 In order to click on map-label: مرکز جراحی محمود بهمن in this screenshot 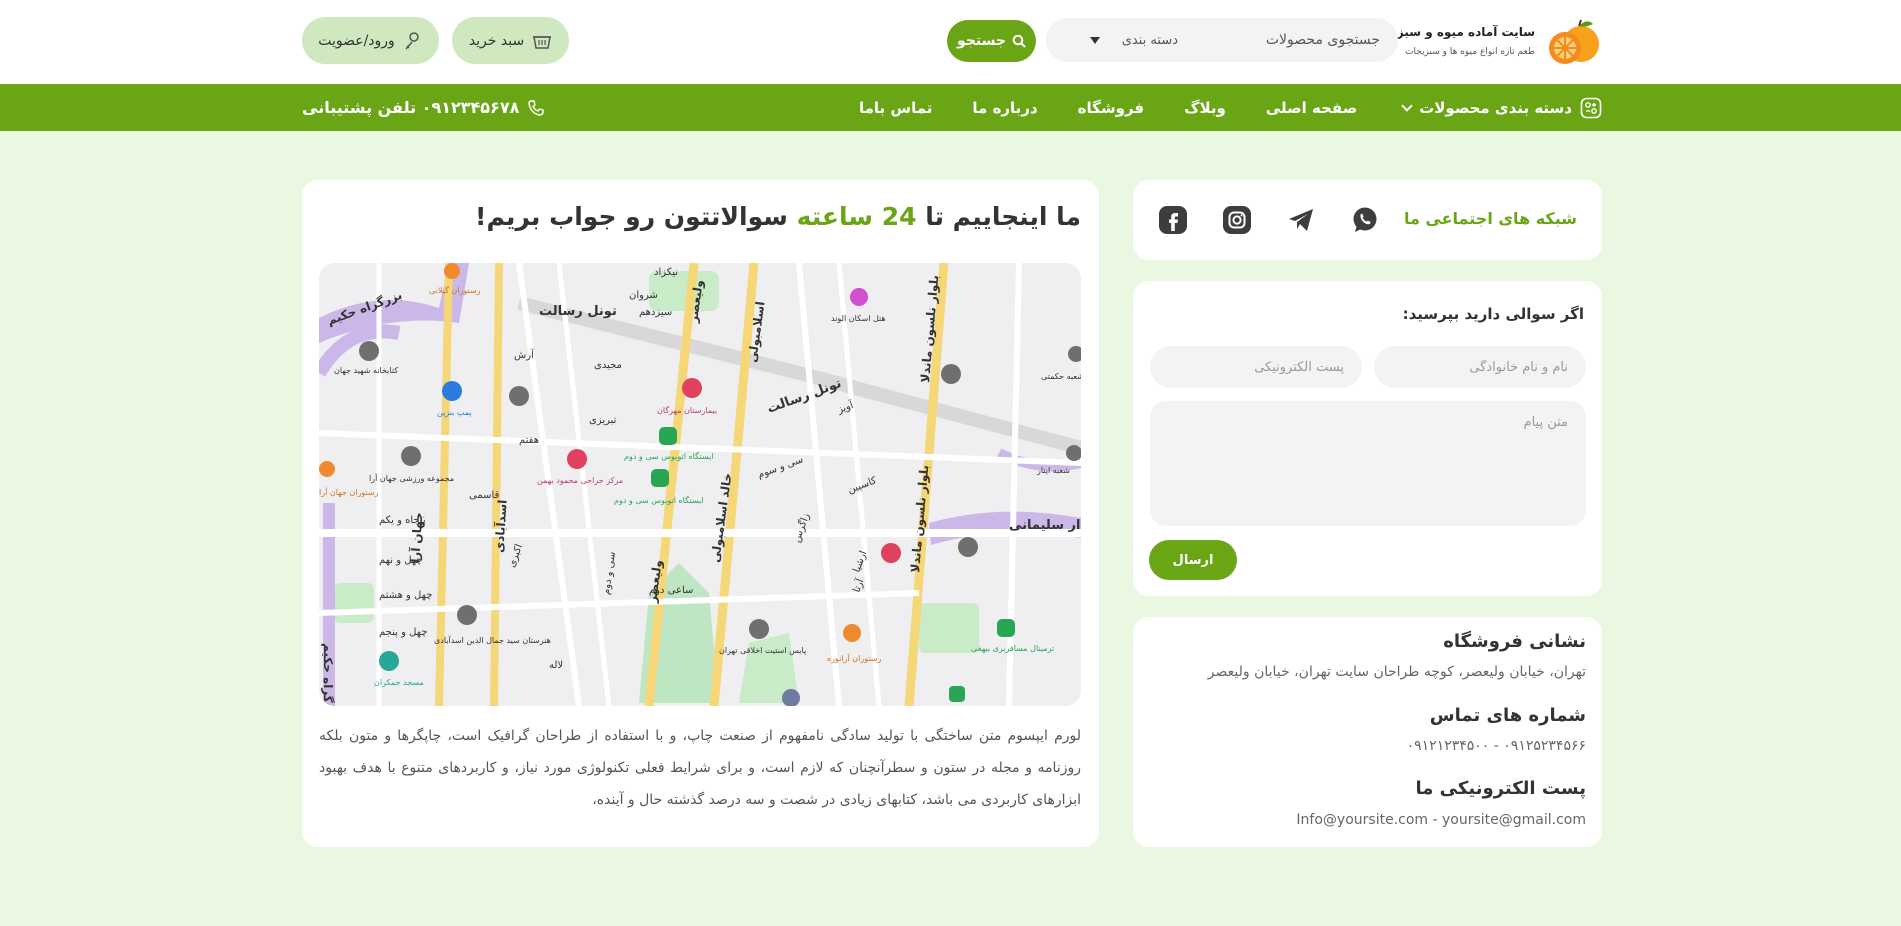, I will do `click(580, 480)`.